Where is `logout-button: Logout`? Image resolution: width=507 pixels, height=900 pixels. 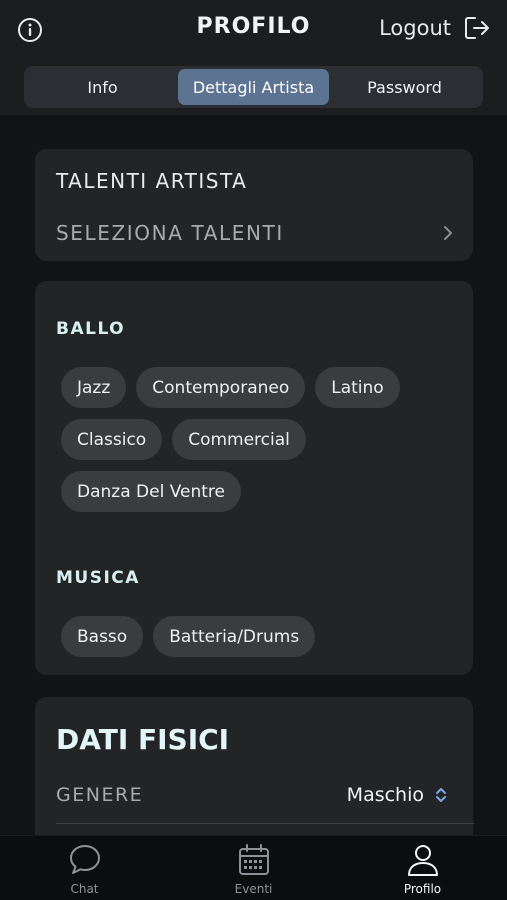 logout-button: Logout is located at coordinates (435, 28).